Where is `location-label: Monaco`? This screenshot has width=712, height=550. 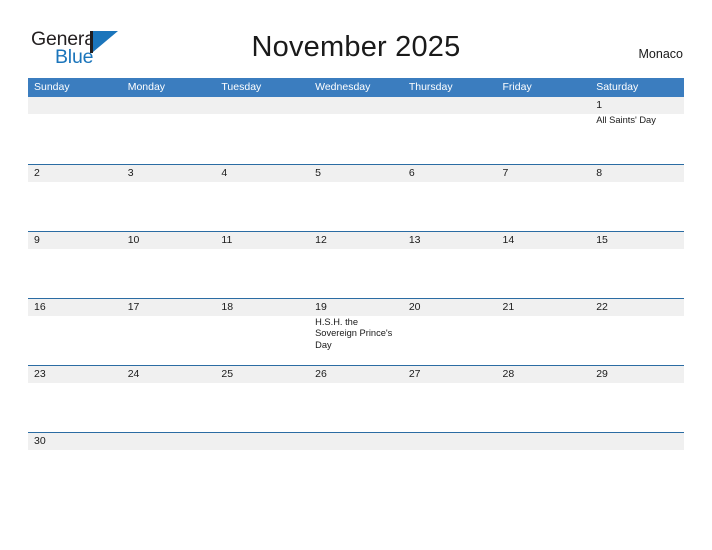 location-label: Monaco is located at coordinates (660, 54).